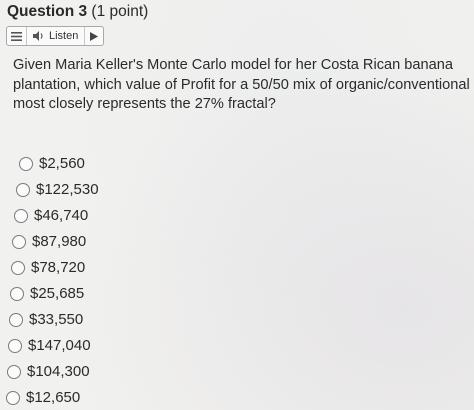 The width and height of the screenshot is (474, 410). I want to click on answer-option: $25,685, so click(47, 293).